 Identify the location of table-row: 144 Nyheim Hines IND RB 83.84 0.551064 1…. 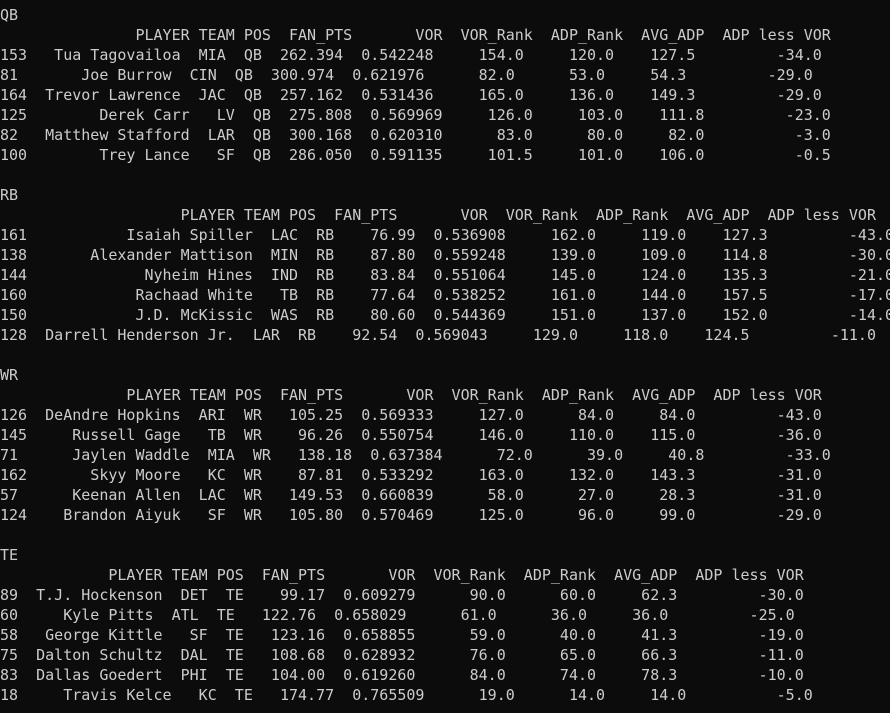
(445, 275).